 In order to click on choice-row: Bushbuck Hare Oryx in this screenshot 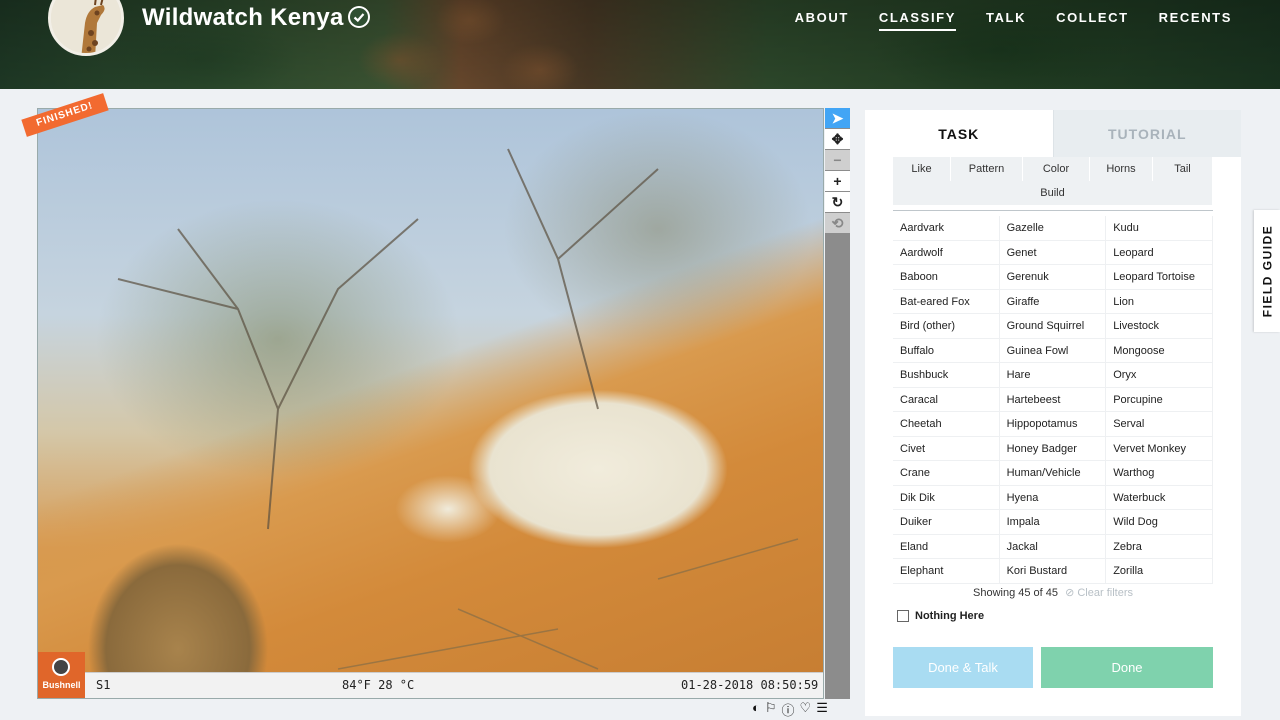, I will do `click(1053, 375)`.